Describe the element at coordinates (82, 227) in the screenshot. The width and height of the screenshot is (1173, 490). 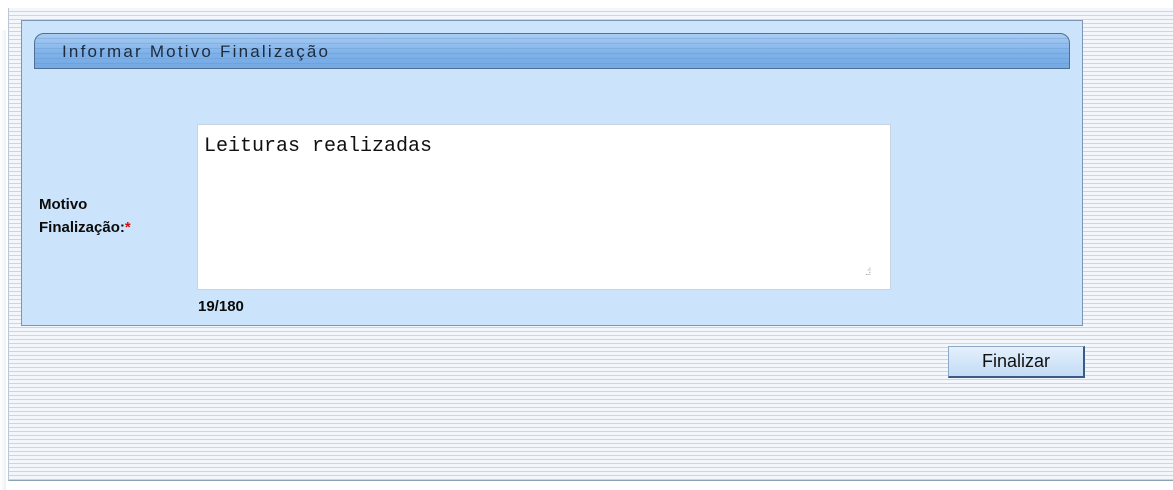
I see `motivo-label-line2: Finalização:` at that location.